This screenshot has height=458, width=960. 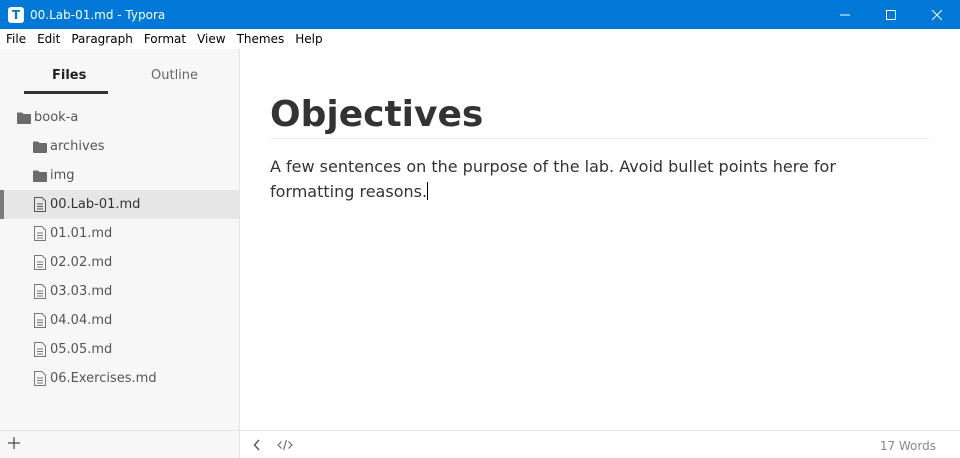 What do you see at coordinates (77, 146) in the screenshot?
I see `tree-label: archives` at bounding box center [77, 146].